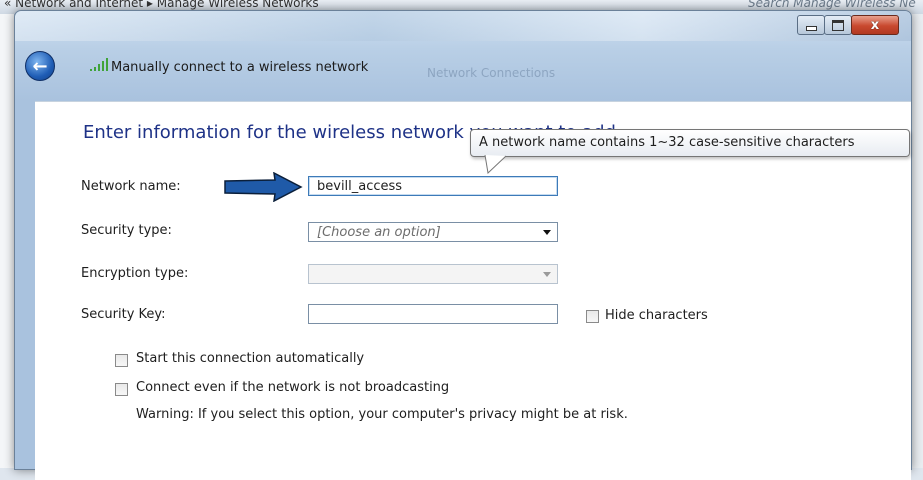  I want to click on title-bar, so click(463, 26).